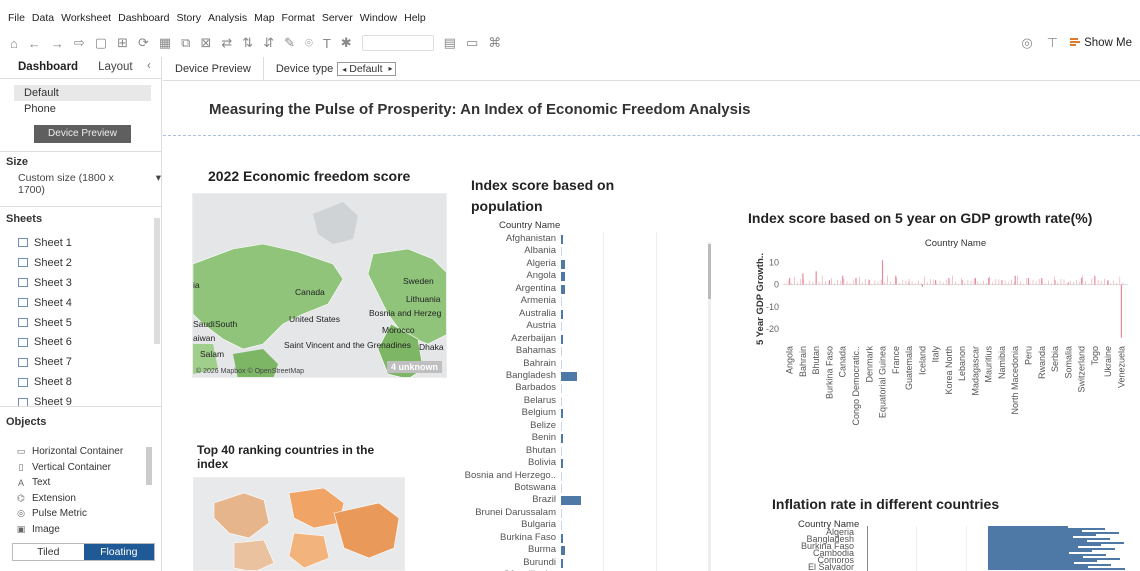 This screenshot has width=1140, height=571. What do you see at coordinates (101, 43) in the screenshot?
I see `save-icon: ▢` at bounding box center [101, 43].